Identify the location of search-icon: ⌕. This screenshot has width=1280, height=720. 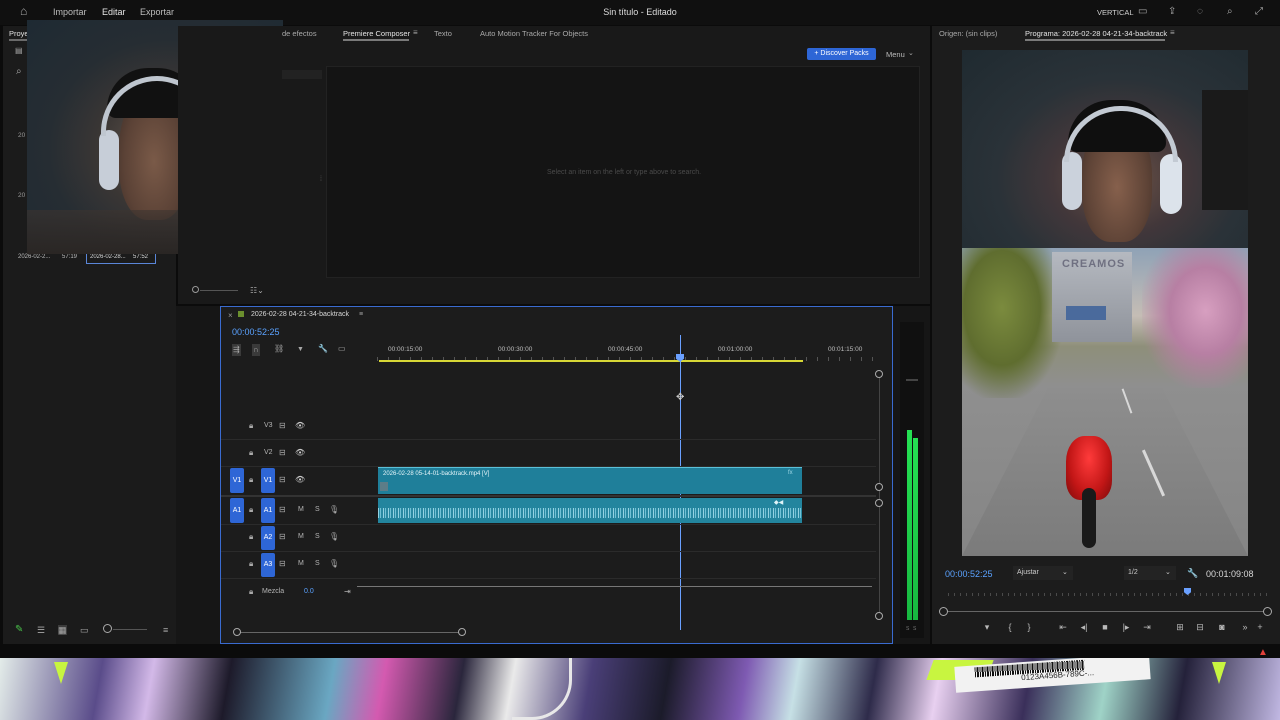
(1230, 12).